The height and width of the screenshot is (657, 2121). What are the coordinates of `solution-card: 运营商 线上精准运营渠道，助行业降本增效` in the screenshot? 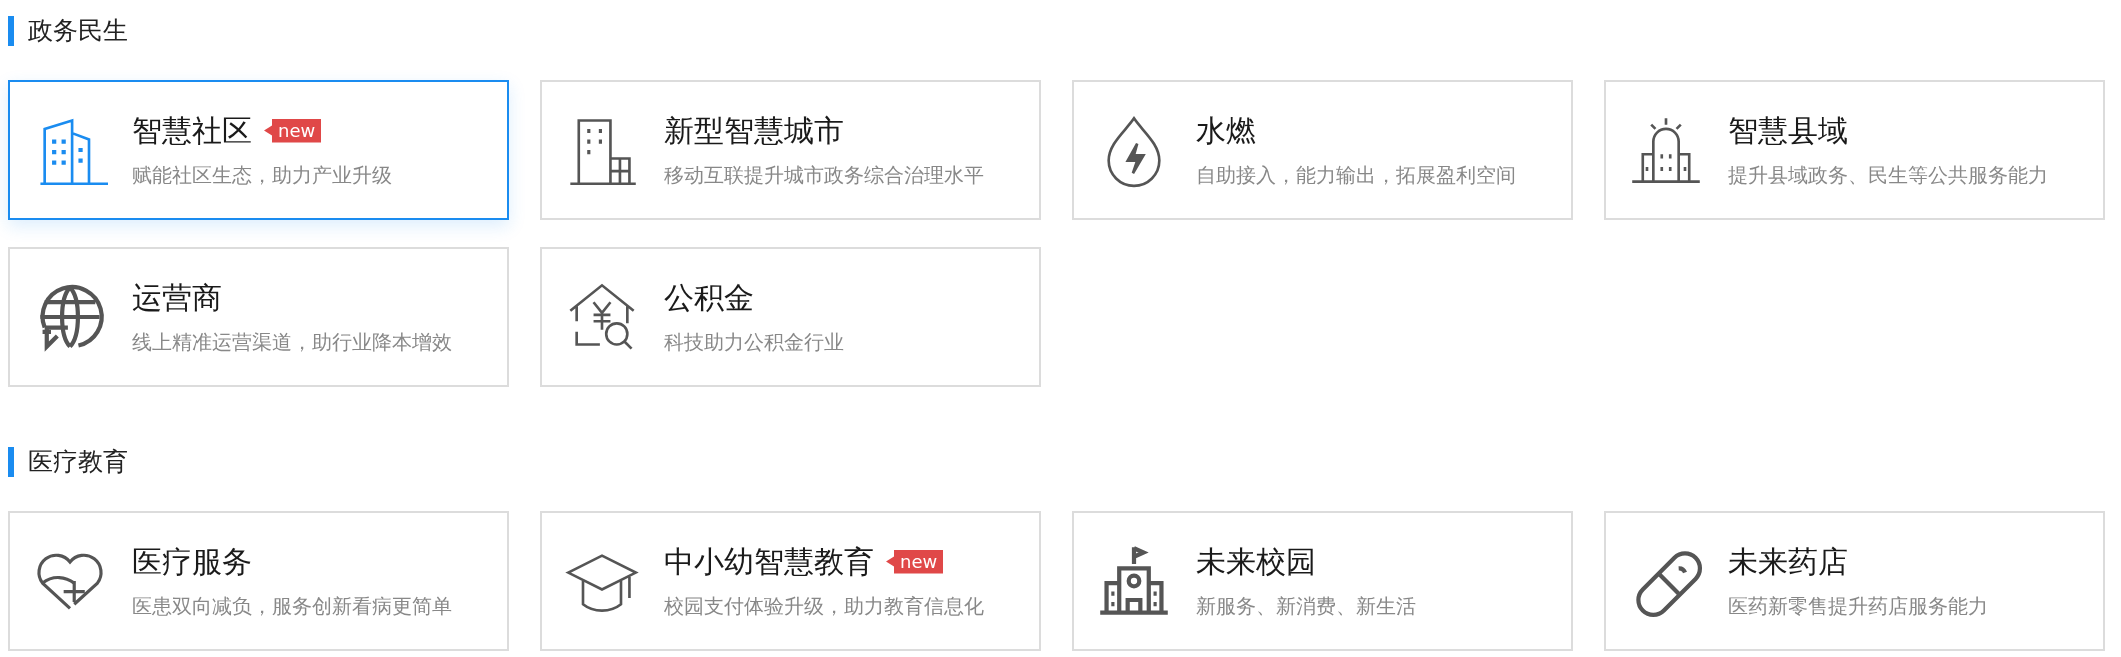 It's located at (258, 317).